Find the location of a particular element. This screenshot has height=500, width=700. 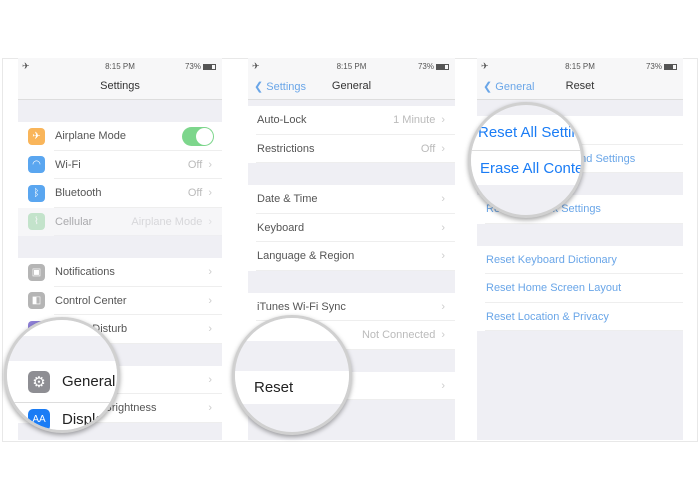

magnifier-general: ⚙ General AA Display is located at coordinates (62, 375).